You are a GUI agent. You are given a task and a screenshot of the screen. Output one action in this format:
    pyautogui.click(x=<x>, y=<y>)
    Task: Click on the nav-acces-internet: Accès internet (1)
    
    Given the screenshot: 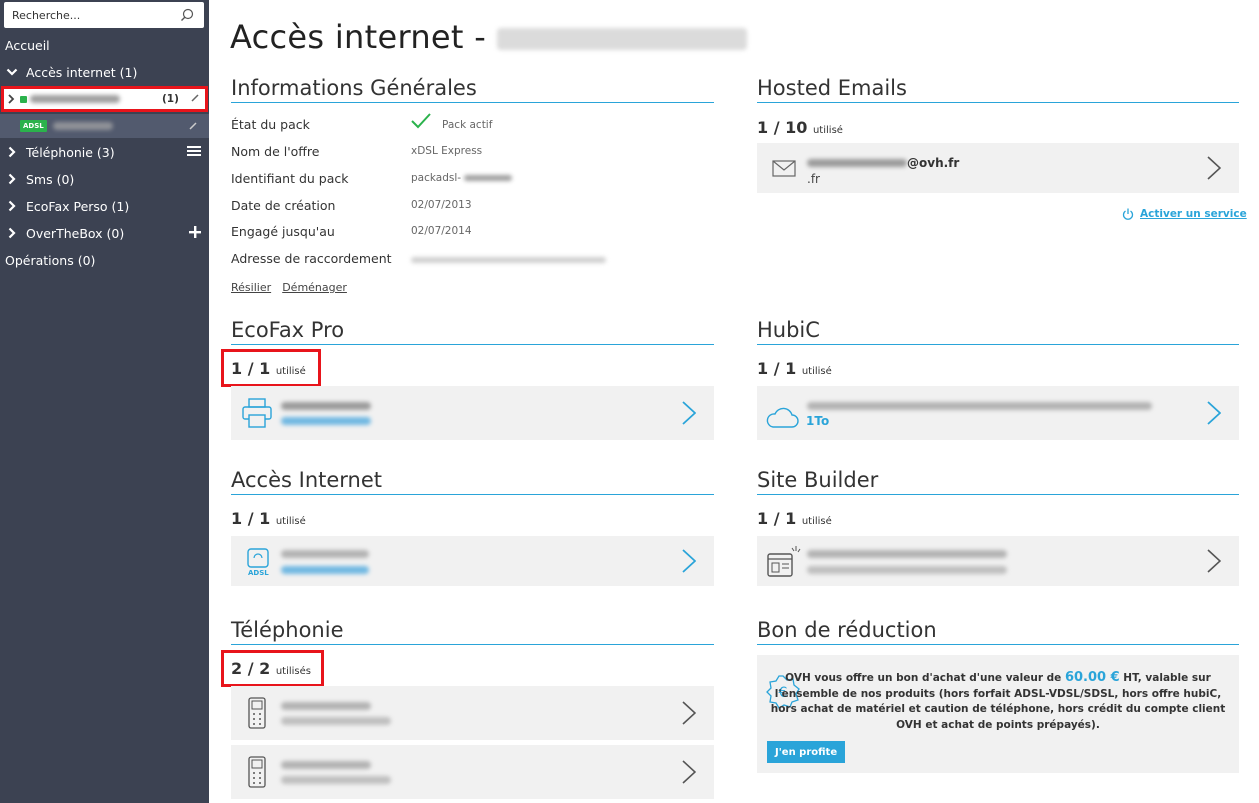 What is the action you would take?
    pyautogui.click(x=104, y=72)
    